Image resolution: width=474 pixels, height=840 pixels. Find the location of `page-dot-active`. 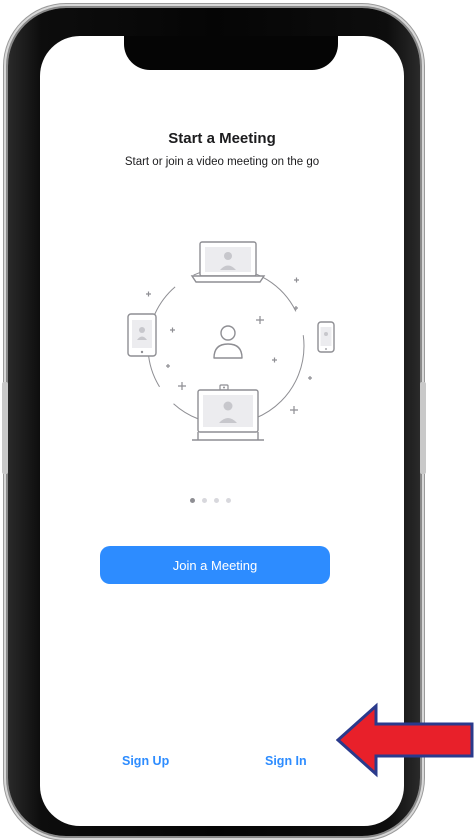

page-dot-active is located at coordinates (192, 500).